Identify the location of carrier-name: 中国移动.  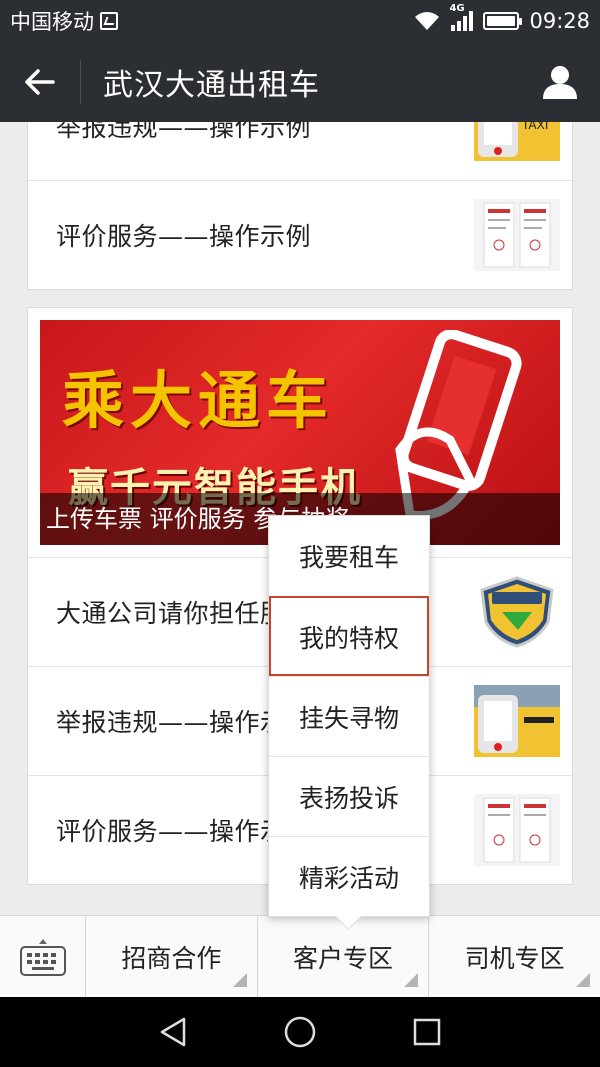
(52, 22).